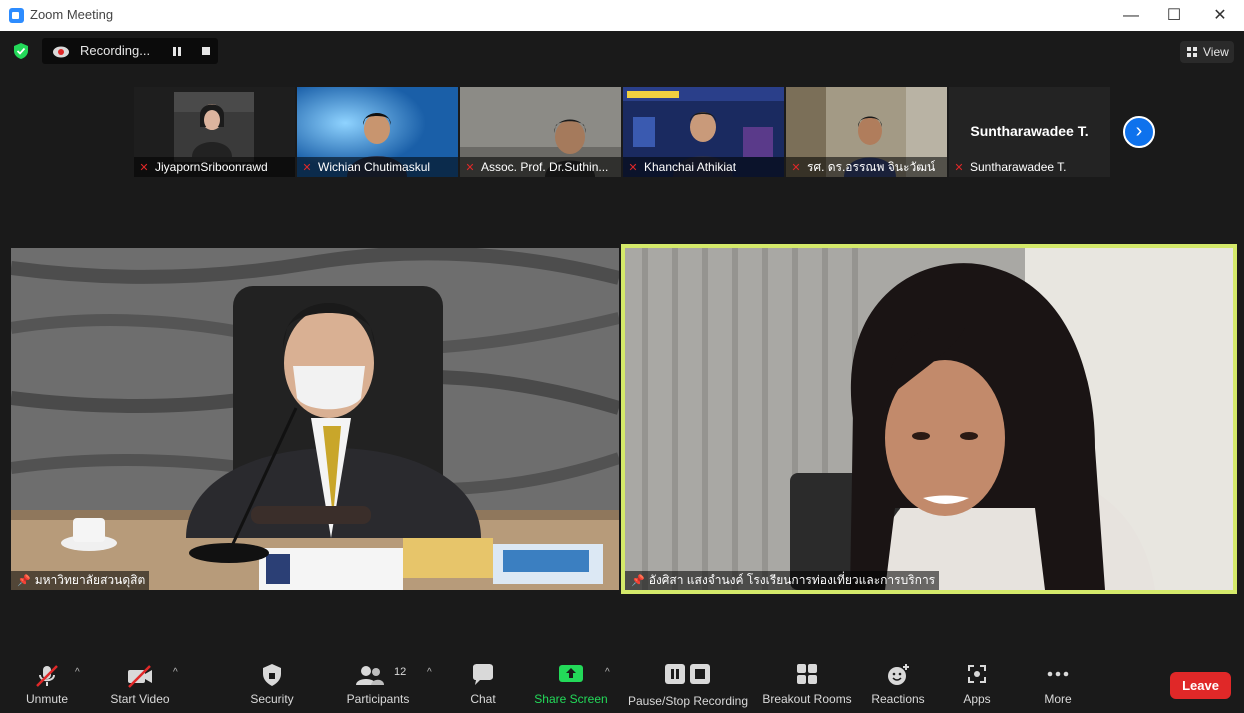 The height and width of the screenshot is (713, 1244). What do you see at coordinates (206, 51) in the screenshot?
I see `stop-recording-icon` at bounding box center [206, 51].